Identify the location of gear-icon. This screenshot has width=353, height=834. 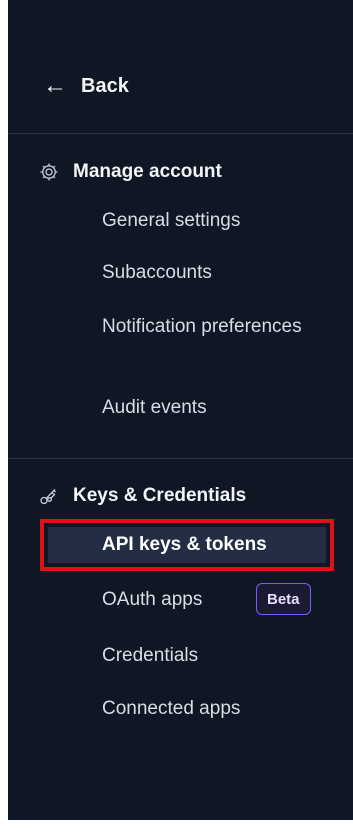
(49, 172).